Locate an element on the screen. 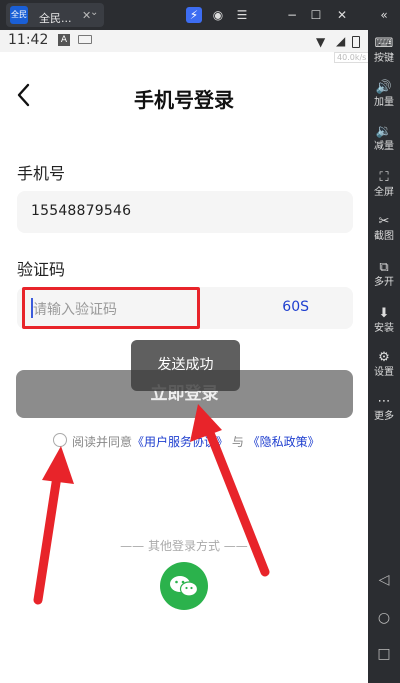 This screenshot has width=400, height=683. lightning-icon: ⚡ is located at coordinates (194, 15).